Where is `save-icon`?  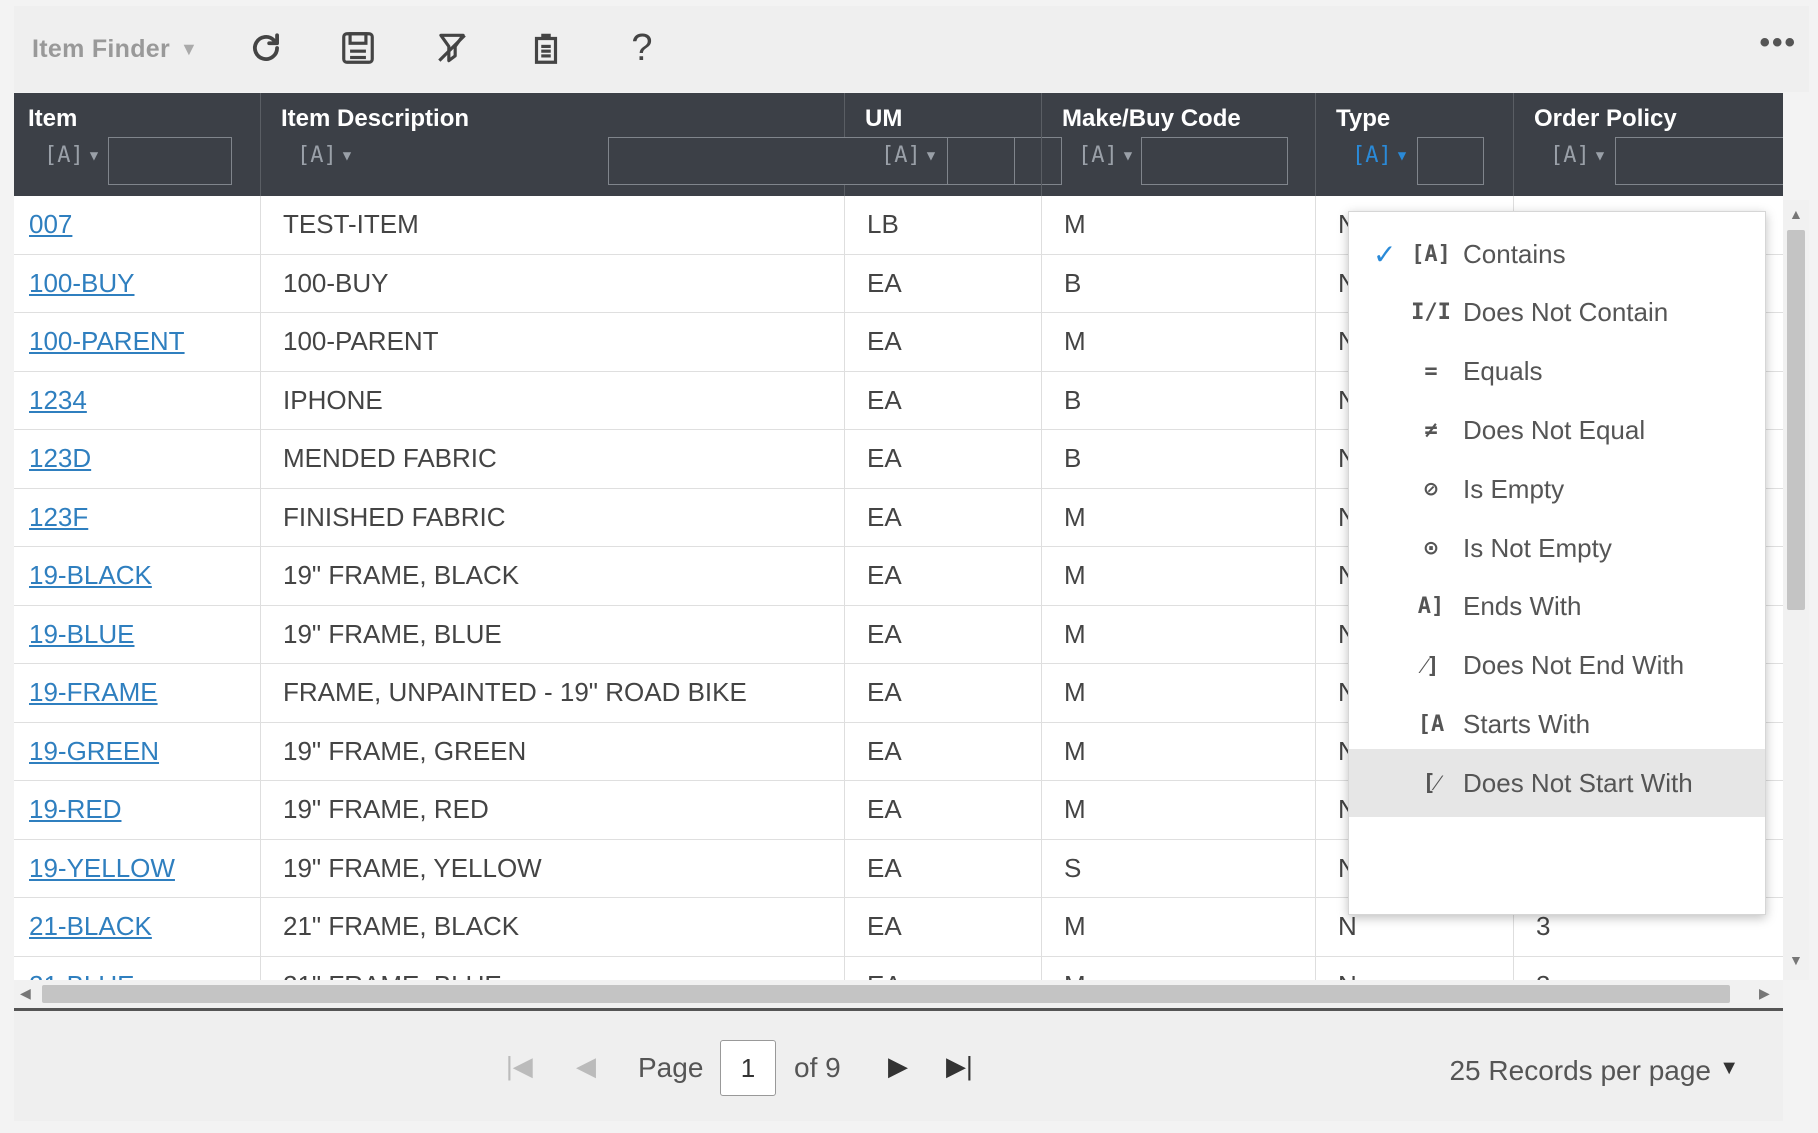 save-icon is located at coordinates (358, 48).